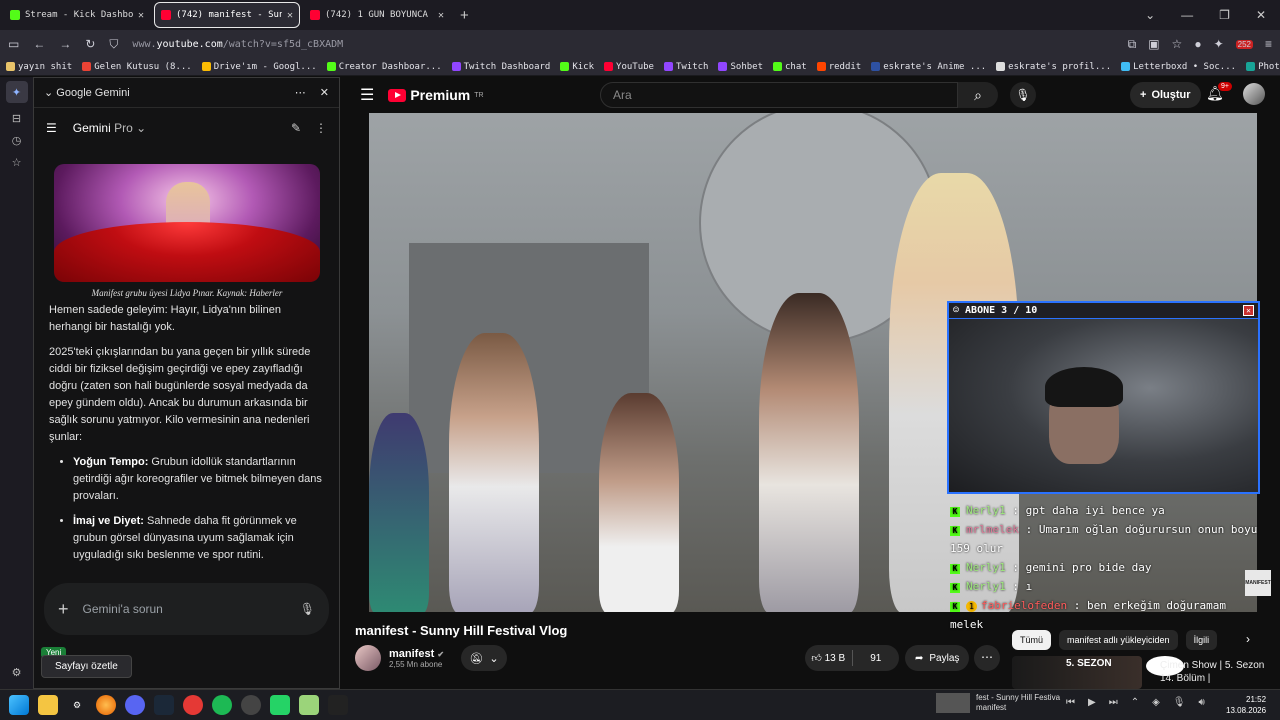  What do you see at coordinates (484, 658) in the screenshot?
I see `subscription-bell-button: 🔕︎ ⌄` at bounding box center [484, 658].